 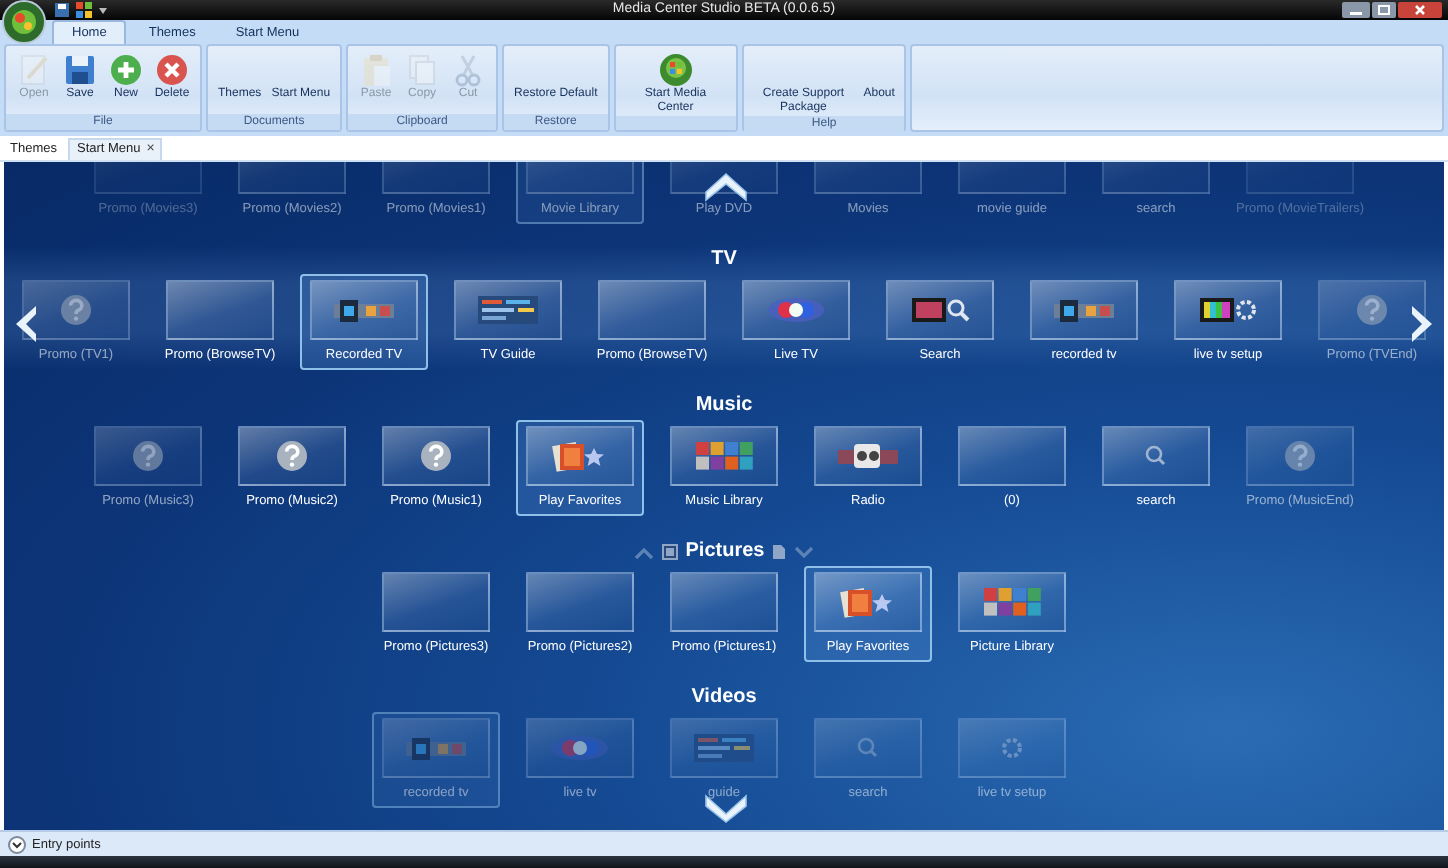 I want to click on dropdown-caret-icon, so click(x=103, y=10).